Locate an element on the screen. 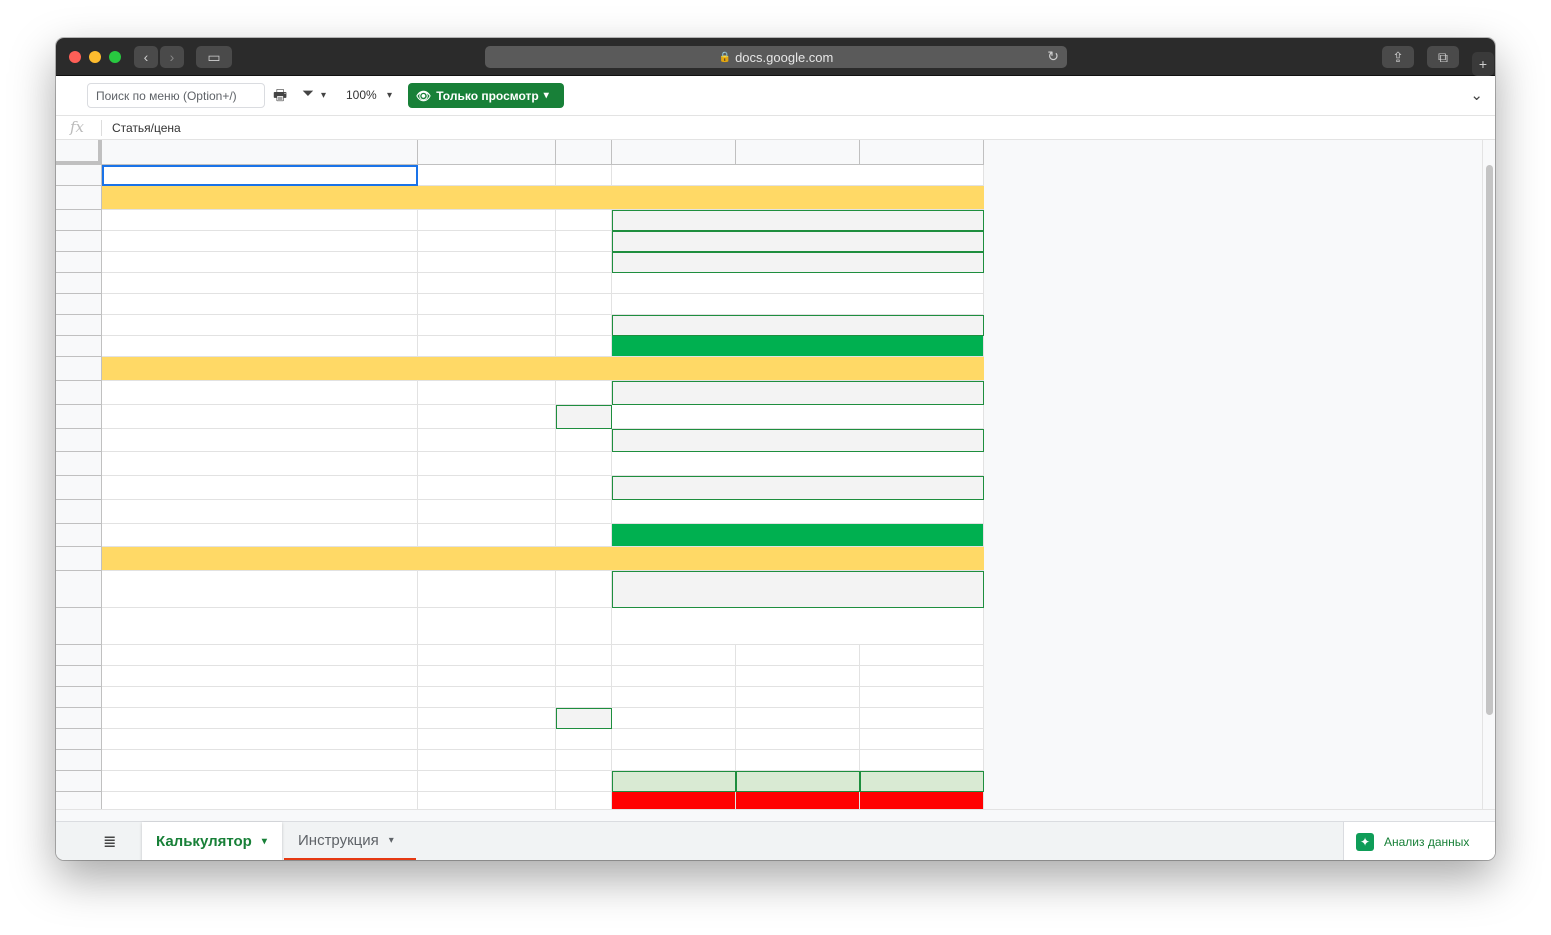  collapse-toolbar-icon: ⌄ is located at coordinates (1476, 95).